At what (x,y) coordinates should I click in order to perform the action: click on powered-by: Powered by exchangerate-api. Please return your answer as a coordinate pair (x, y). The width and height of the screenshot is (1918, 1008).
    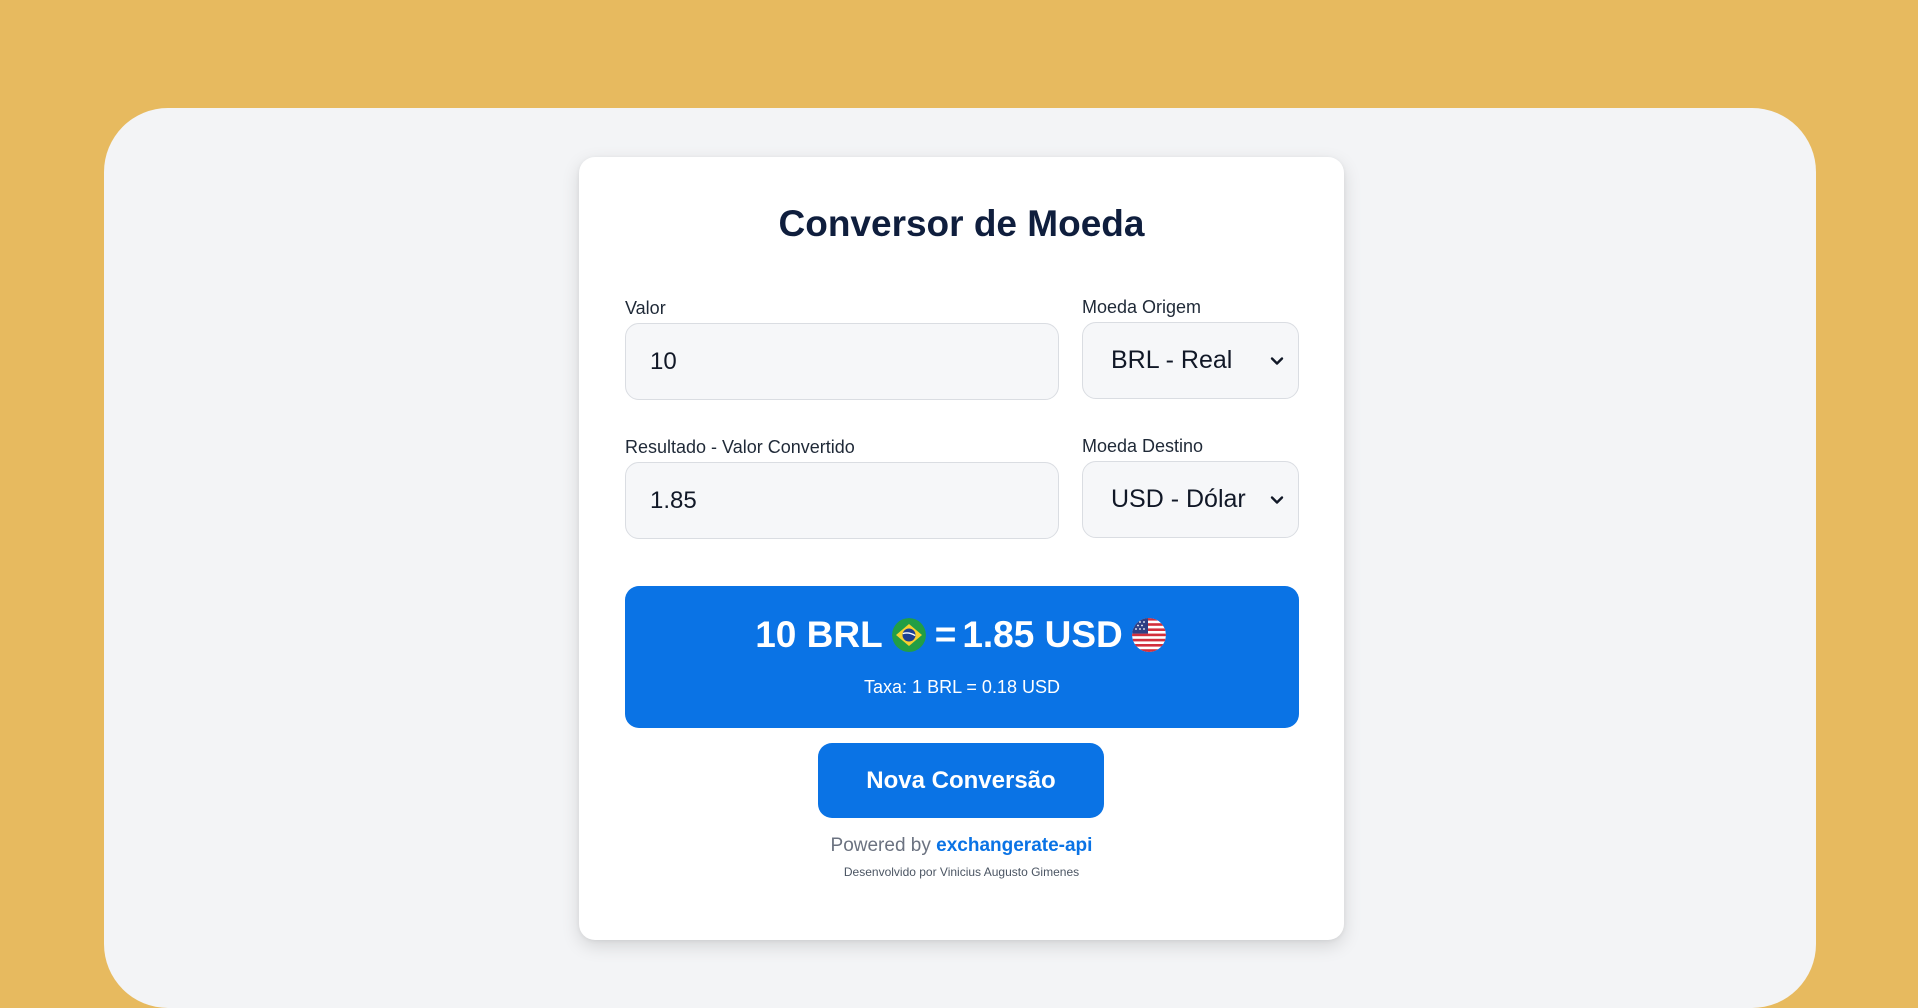
    Looking at the image, I should click on (961, 846).